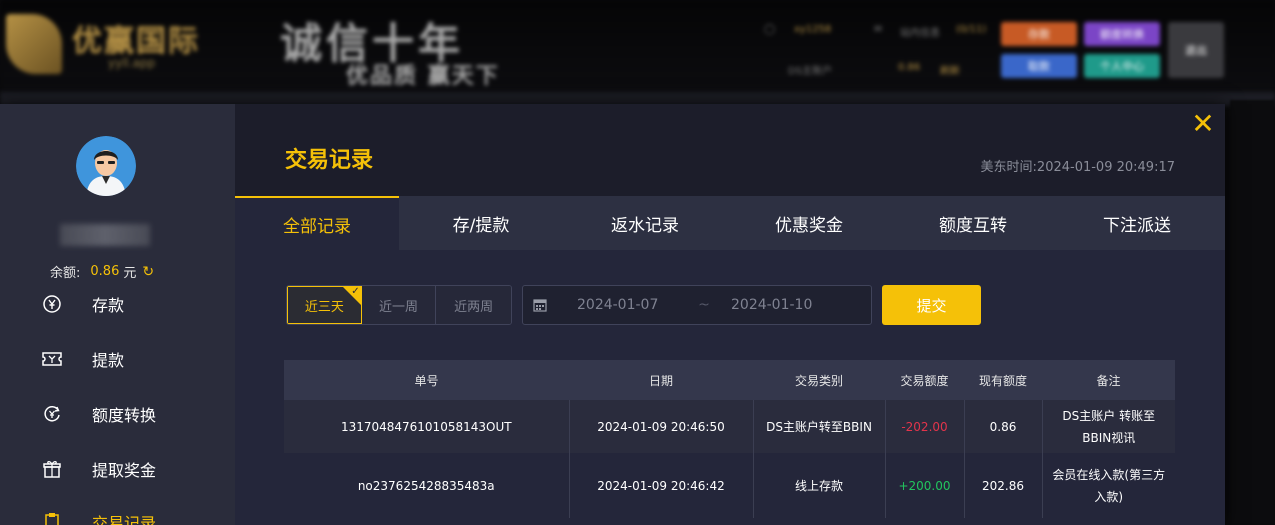 This screenshot has height=525, width=1275. I want to click on cell-amount: +200.00, so click(925, 485).